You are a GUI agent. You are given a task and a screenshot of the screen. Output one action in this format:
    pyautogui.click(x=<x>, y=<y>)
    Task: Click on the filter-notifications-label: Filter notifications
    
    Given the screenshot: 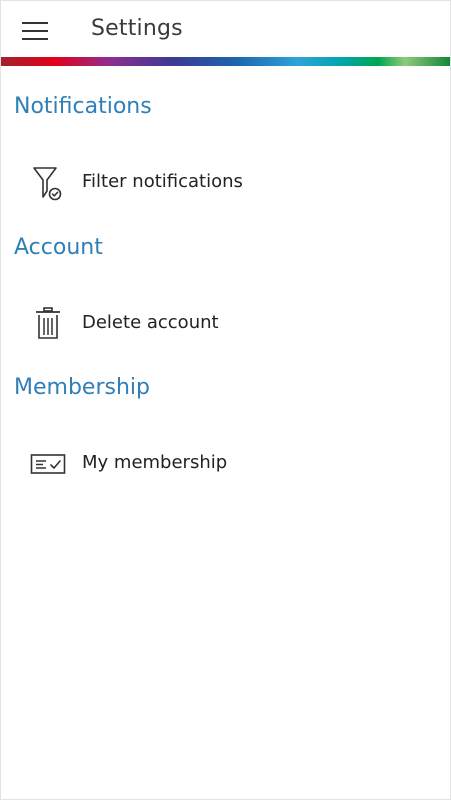 What is the action you would take?
    pyautogui.click(x=162, y=181)
    